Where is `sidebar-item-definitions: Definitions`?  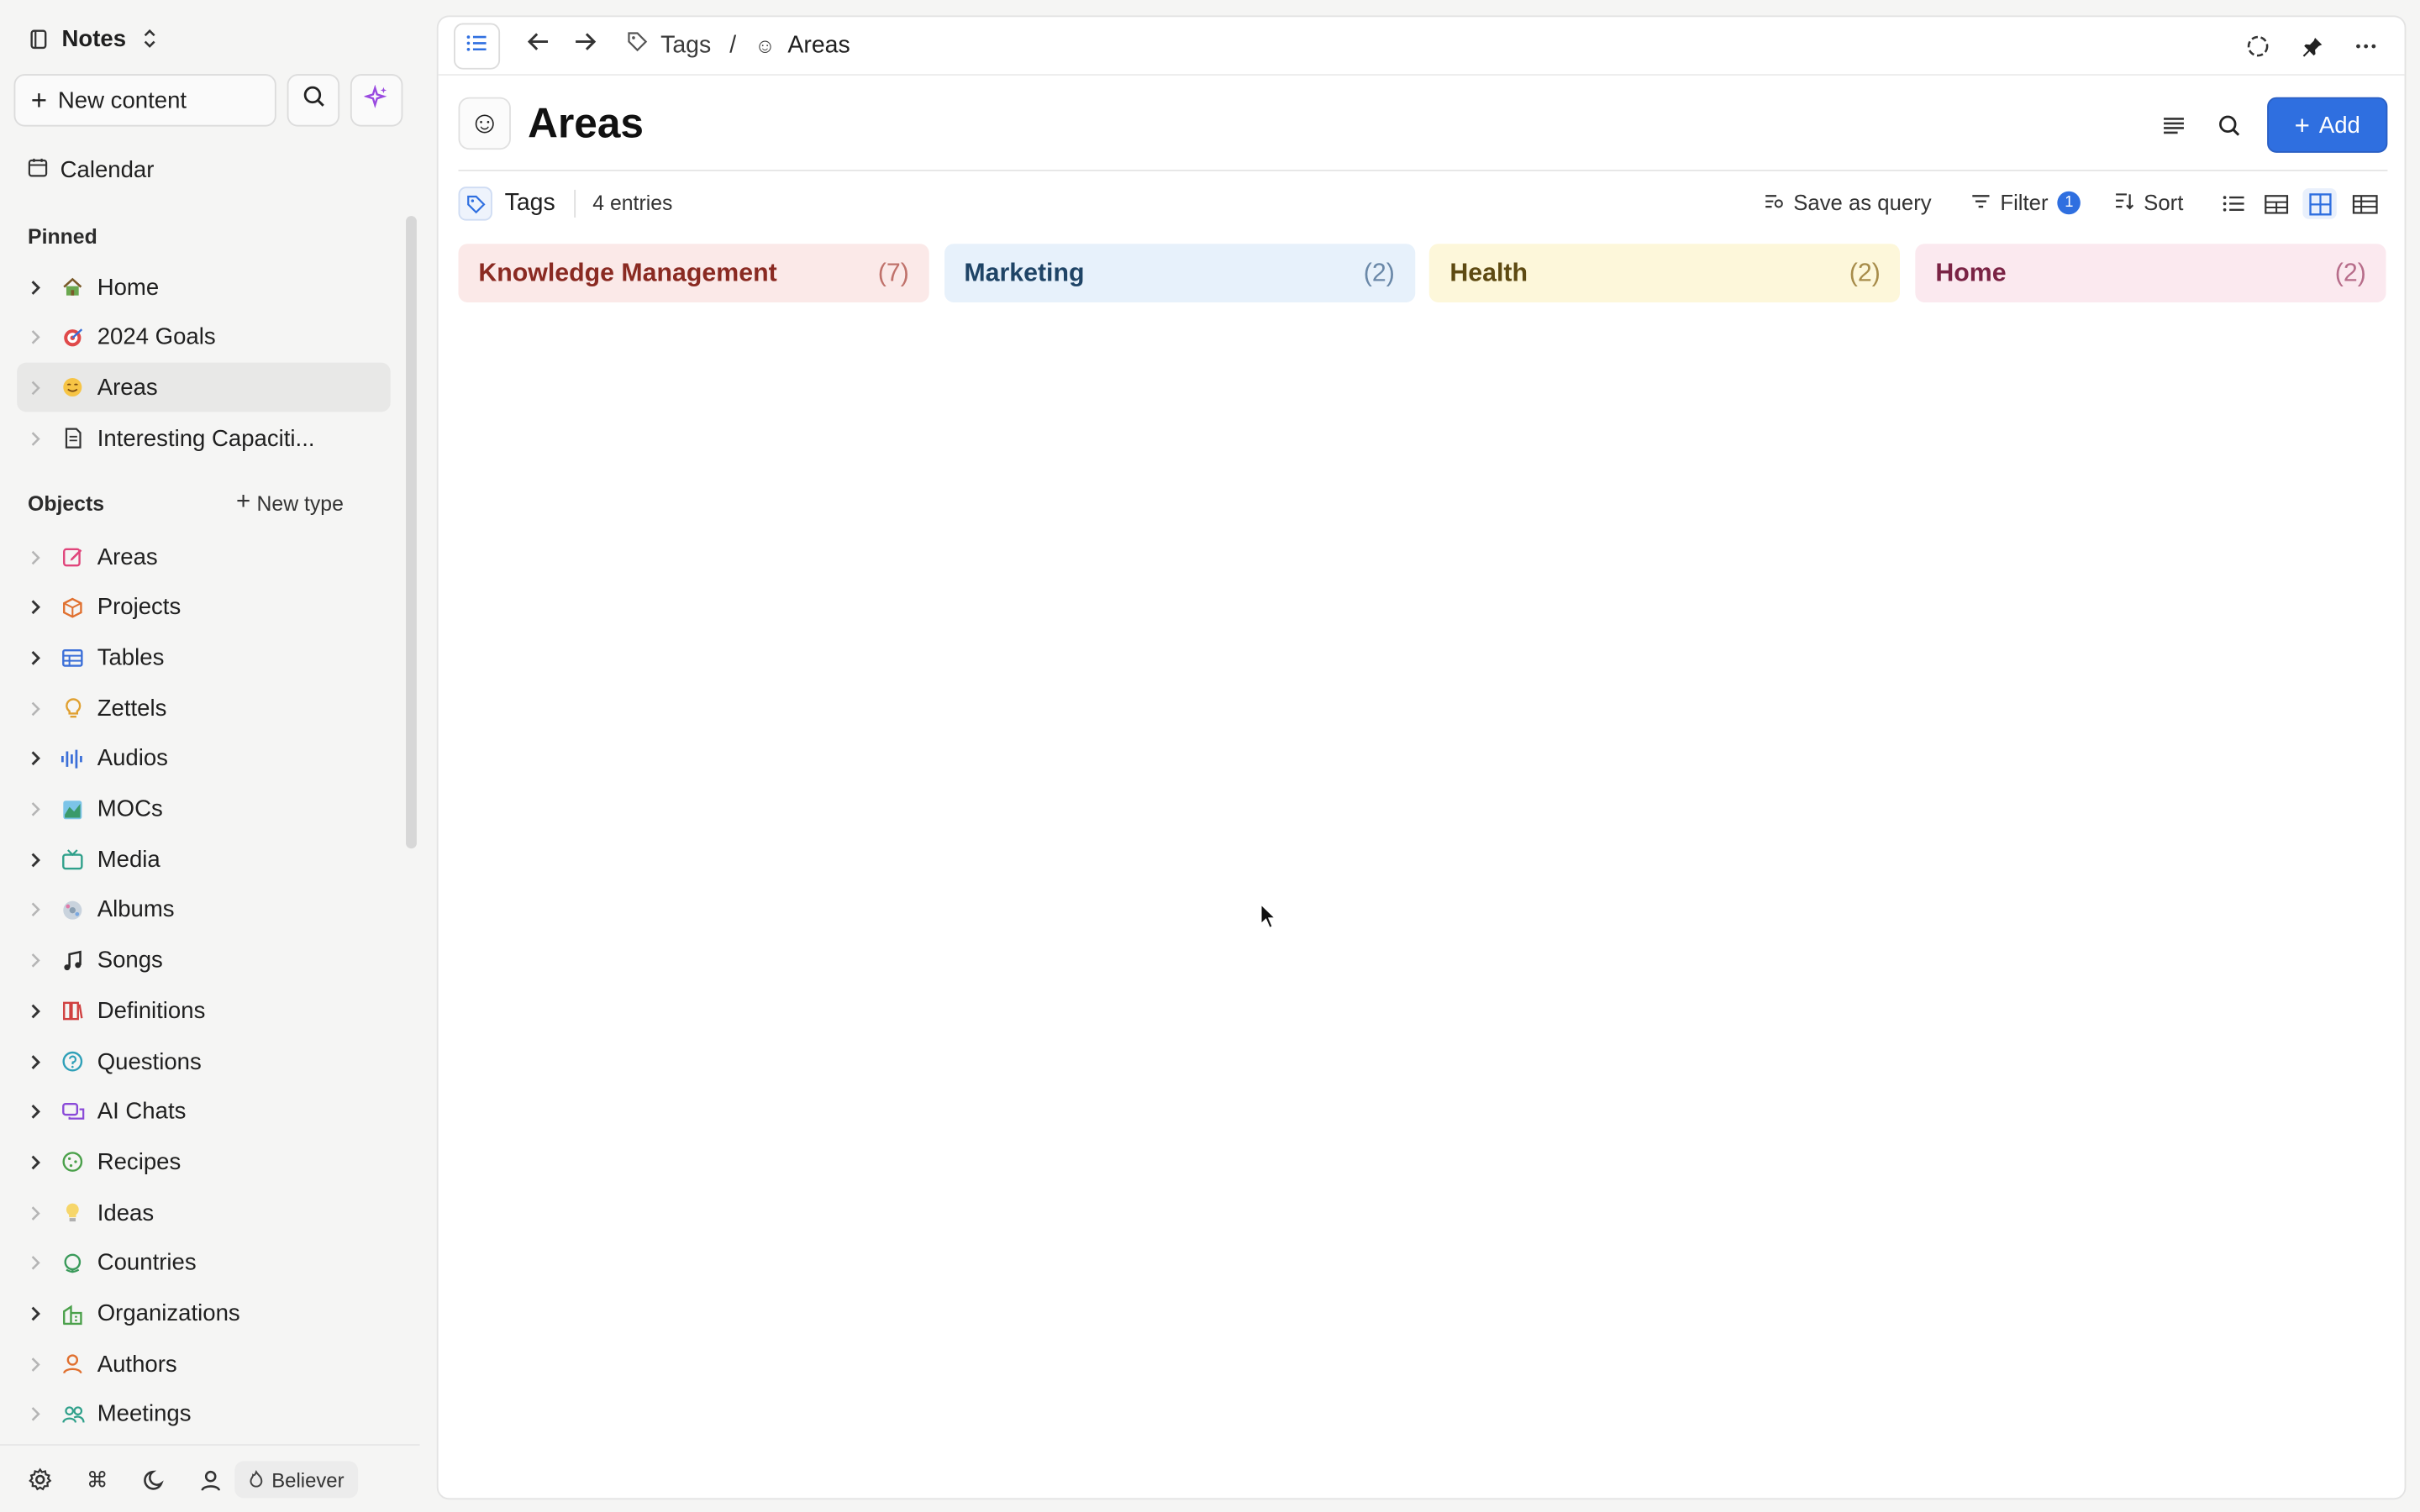
sidebar-item-definitions: Definitions is located at coordinates (203, 1011).